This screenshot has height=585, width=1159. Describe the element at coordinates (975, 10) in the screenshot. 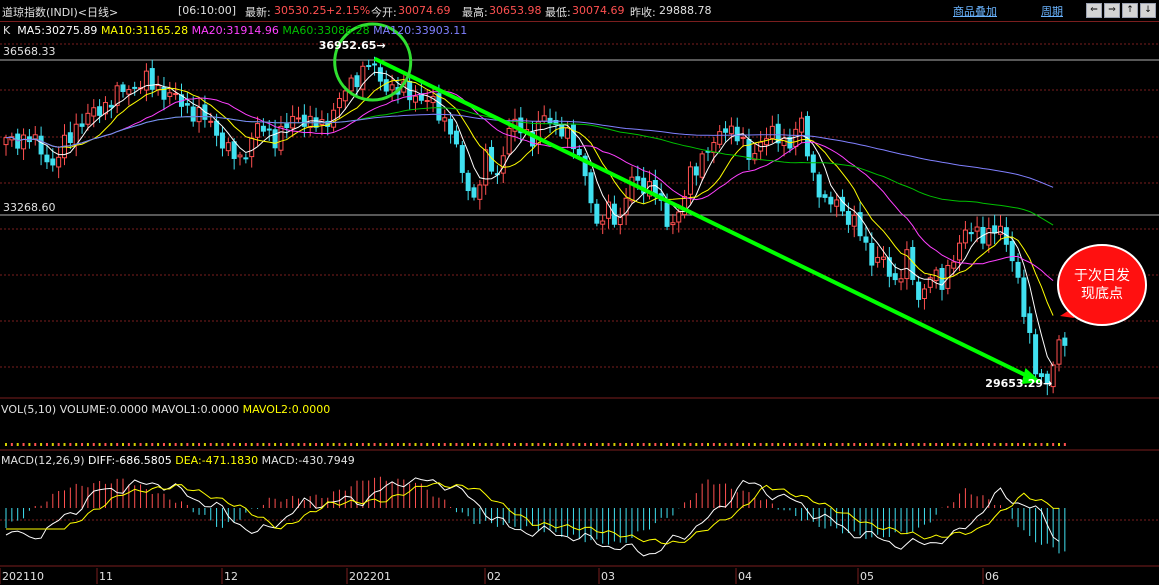

I see `overlay-button: 商品叠加` at that location.